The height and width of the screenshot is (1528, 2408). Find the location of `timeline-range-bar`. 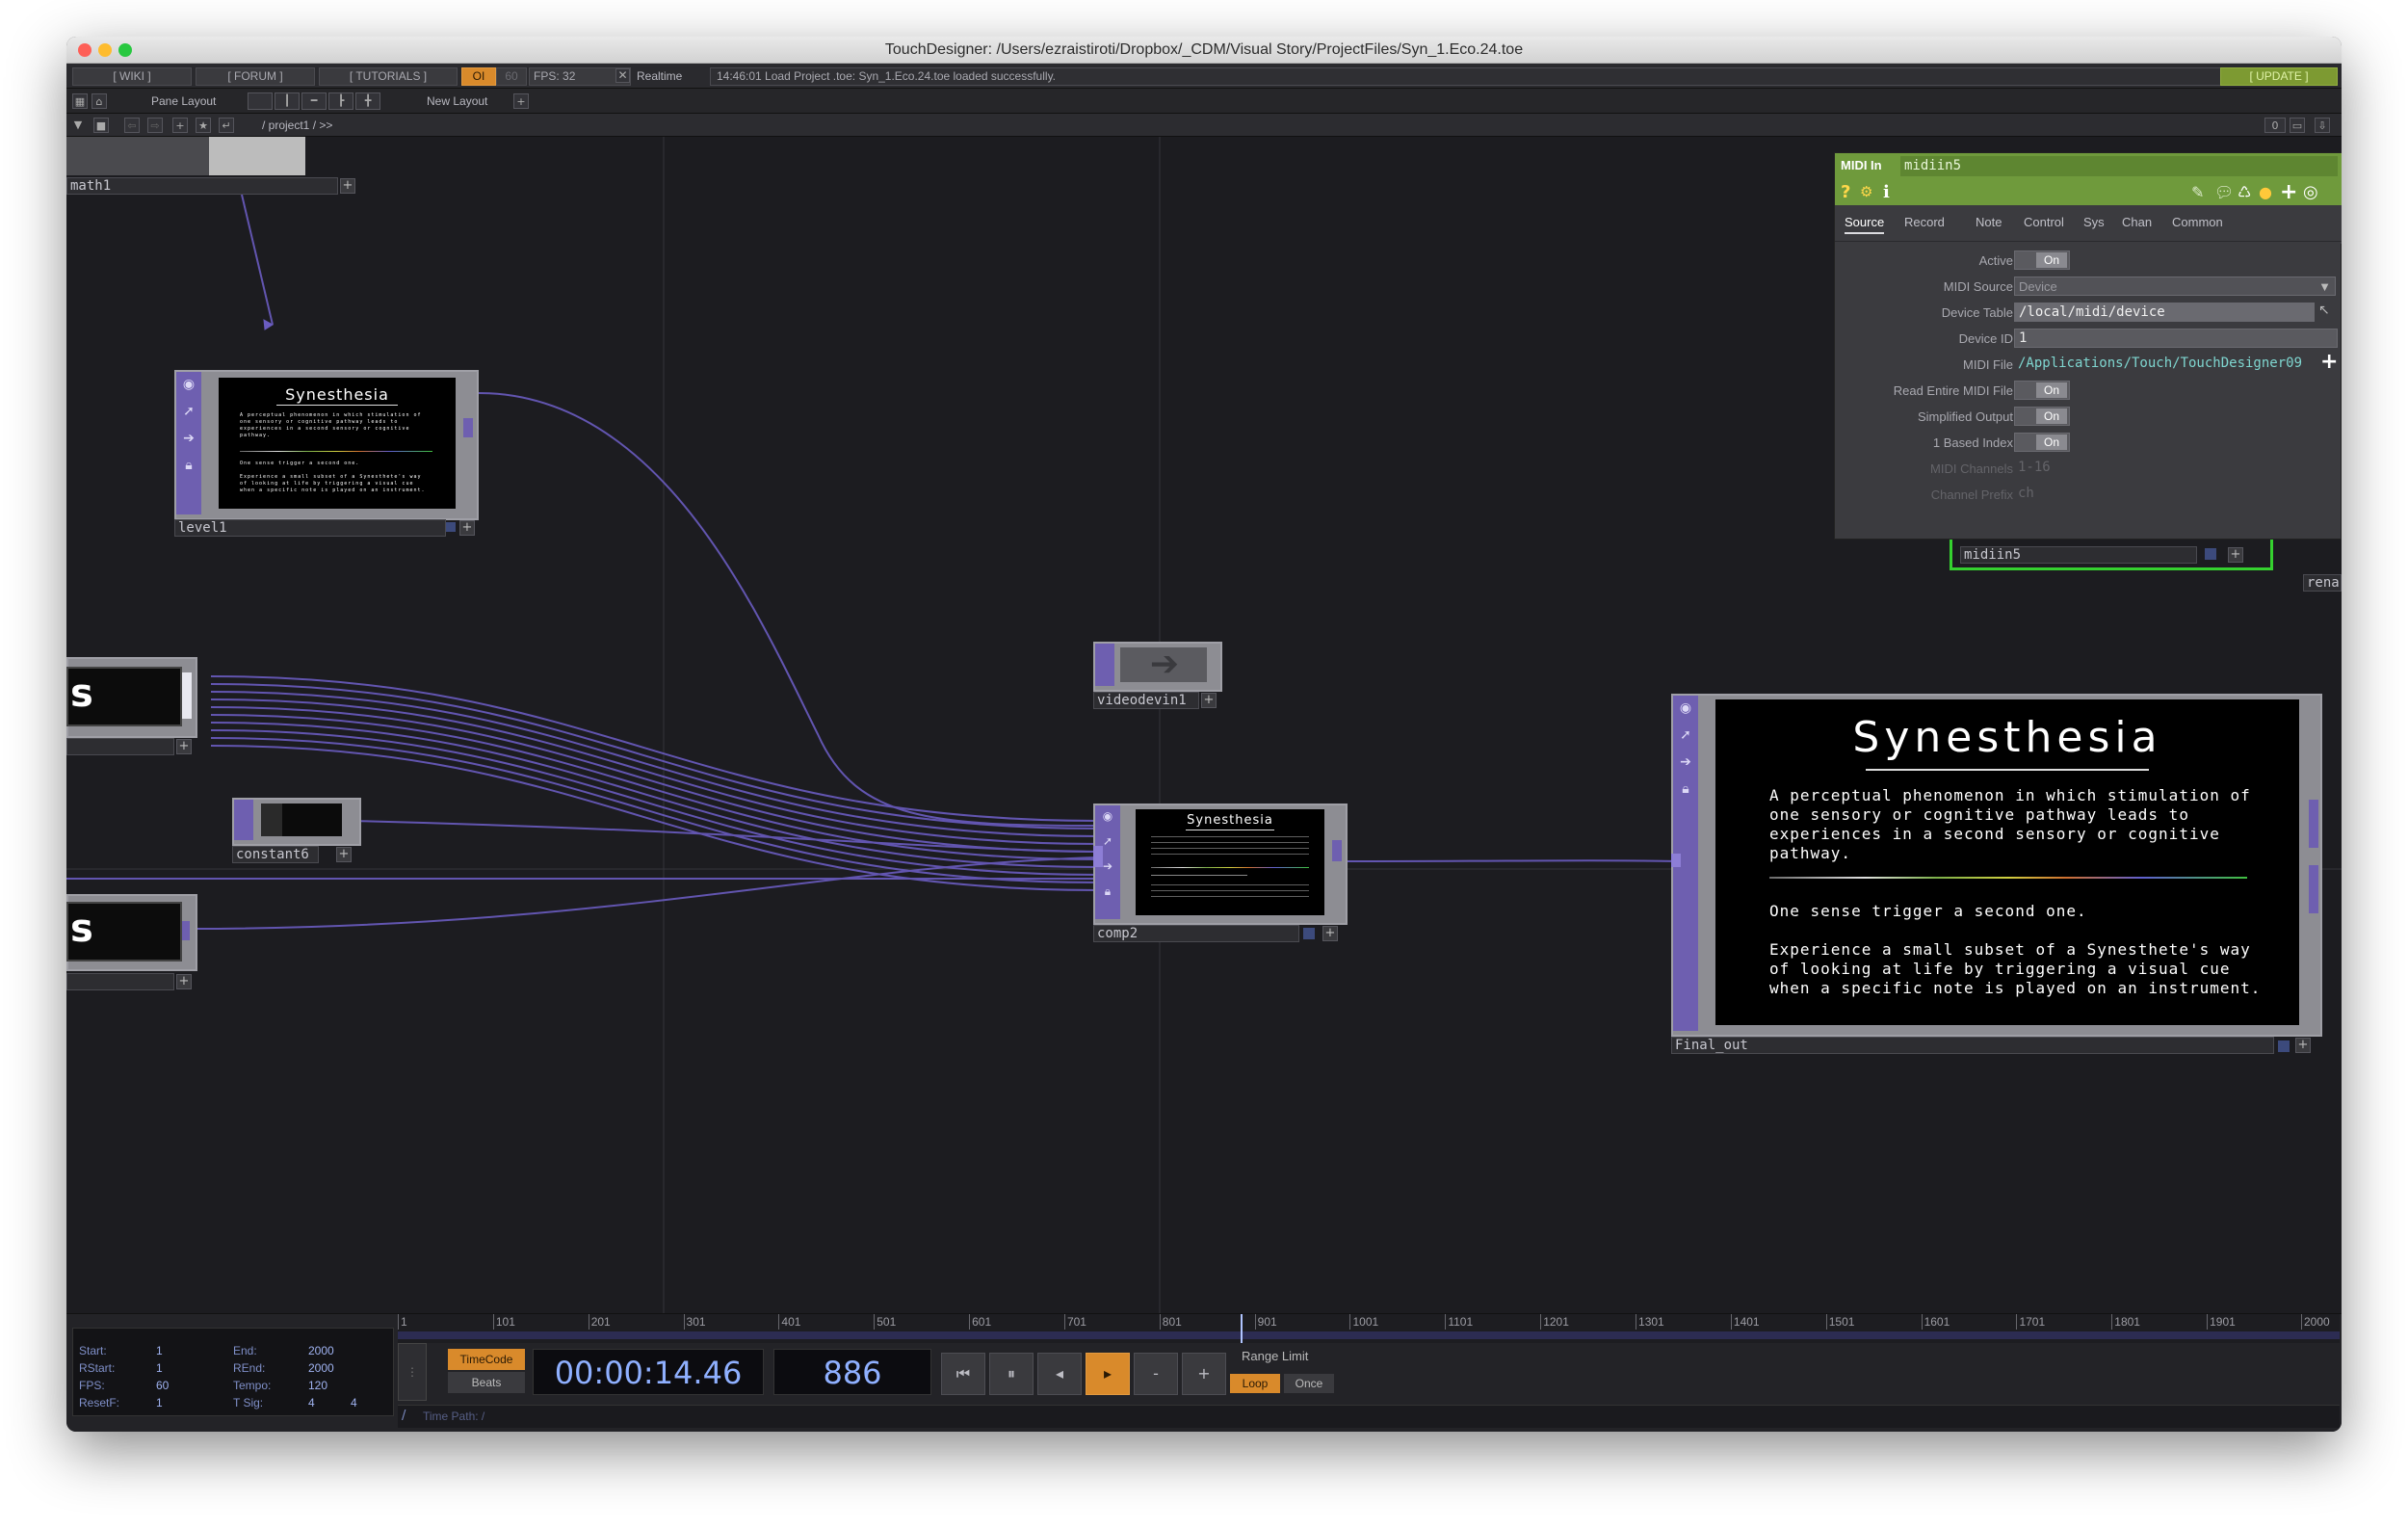

timeline-range-bar is located at coordinates (1369, 1335).